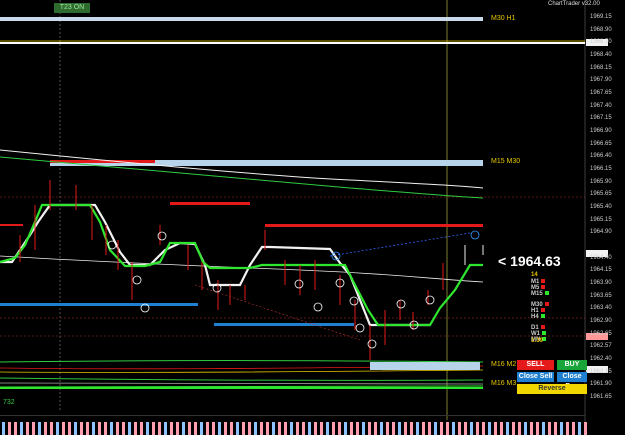  I want to click on level-tag-m15m30: M15 M30, so click(506, 161).